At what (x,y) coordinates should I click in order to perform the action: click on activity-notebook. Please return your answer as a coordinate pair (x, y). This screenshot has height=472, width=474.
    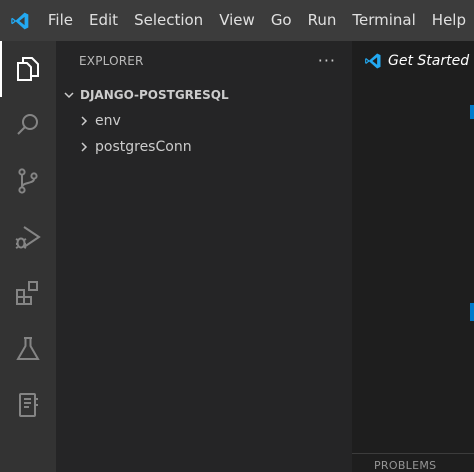
    Looking at the image, I should click on (28, 405).